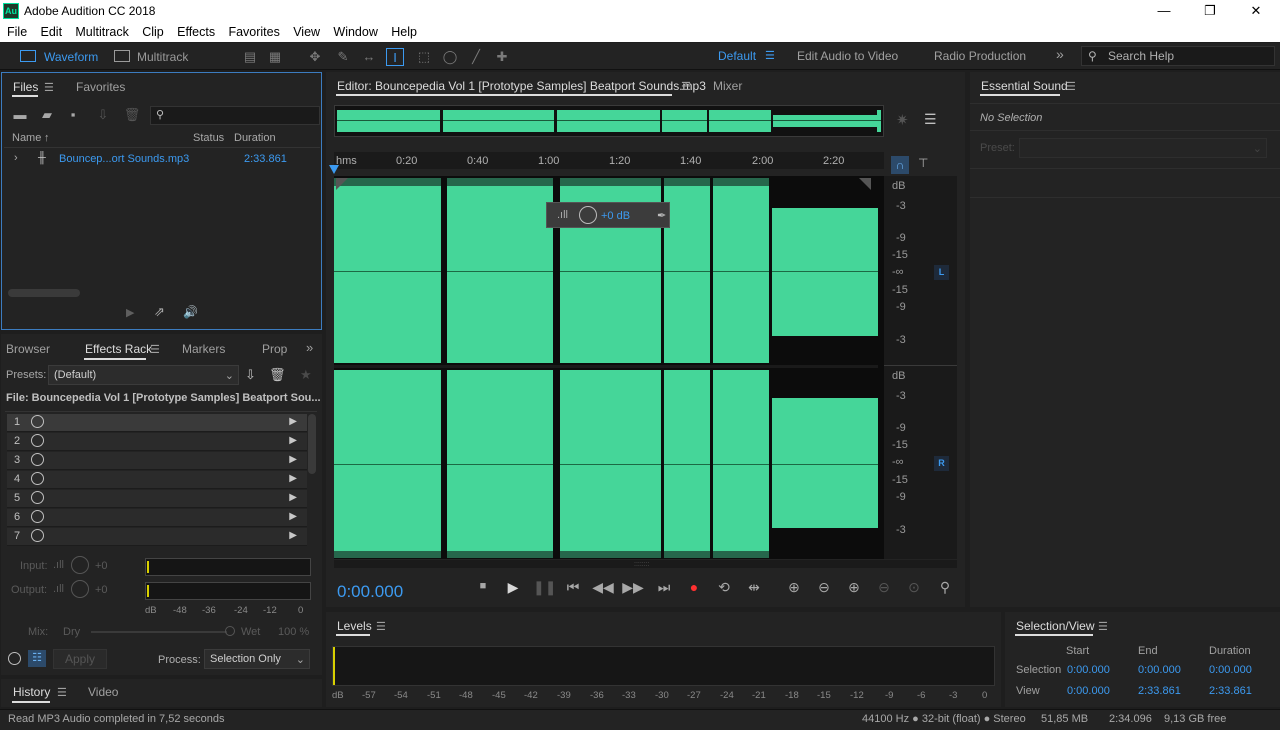  I want to click on channel-left-toggle: L, so click(941, 272).